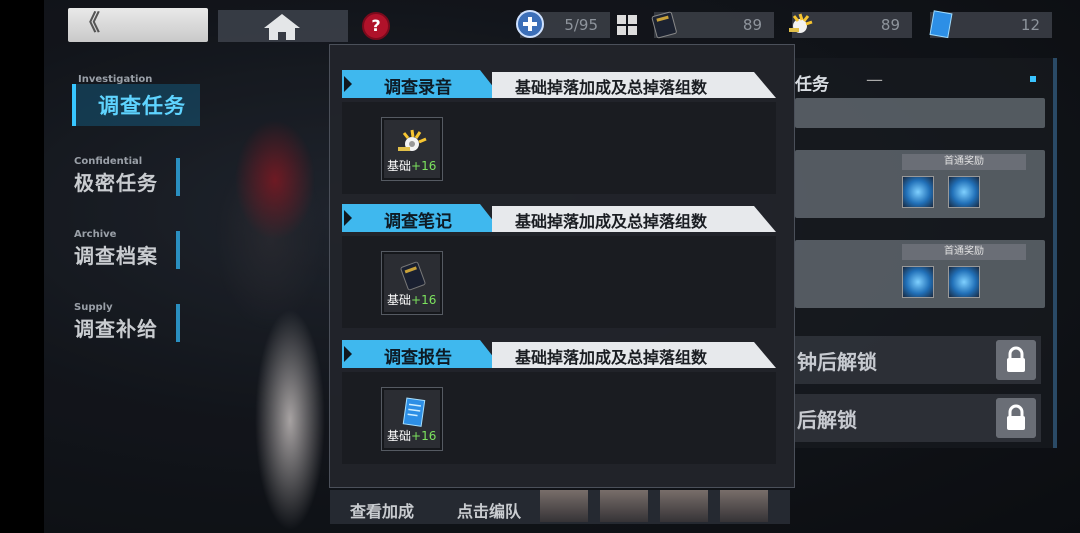  I want to click on section-header-recording: 调查录音 基础掉落加成及总掉落组数, so click(559, 84).